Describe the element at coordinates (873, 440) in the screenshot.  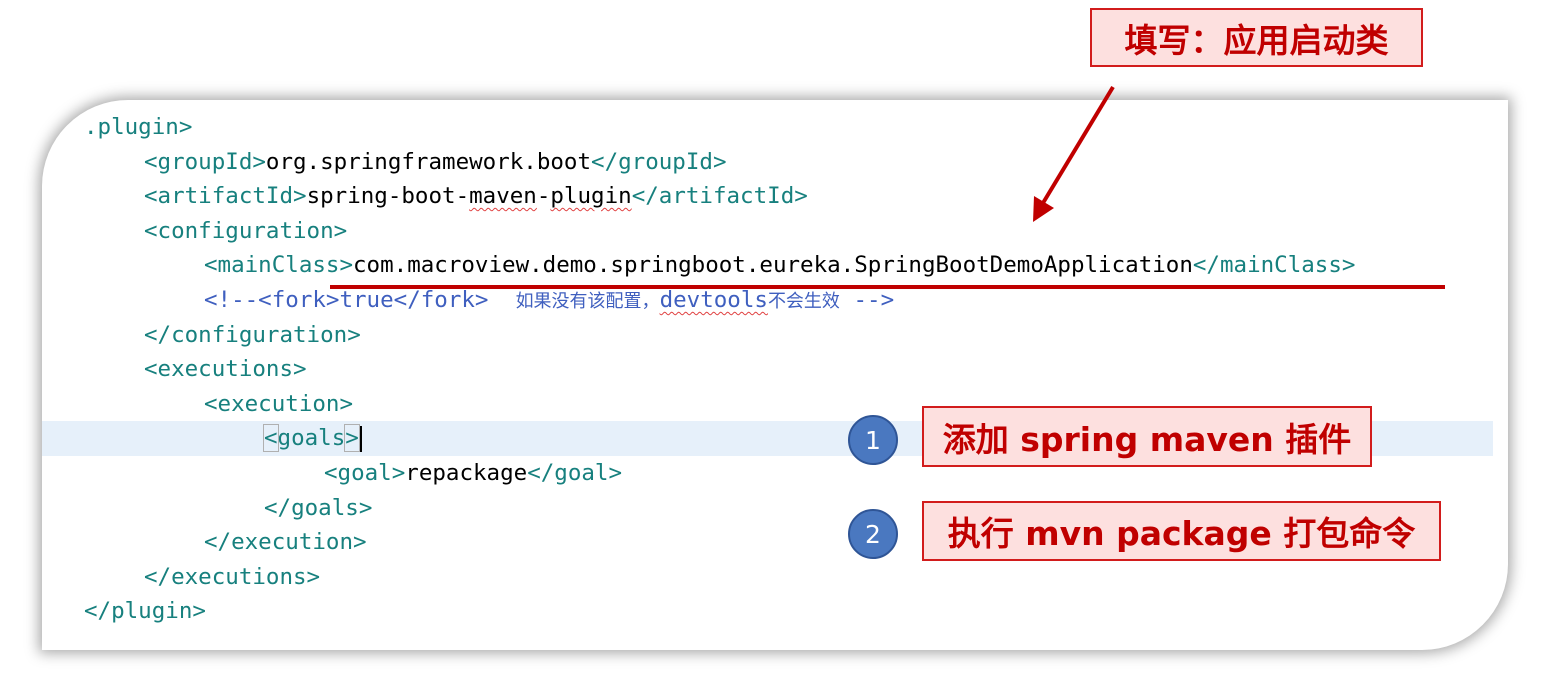
I see `step-1-badge: 1` at that location.